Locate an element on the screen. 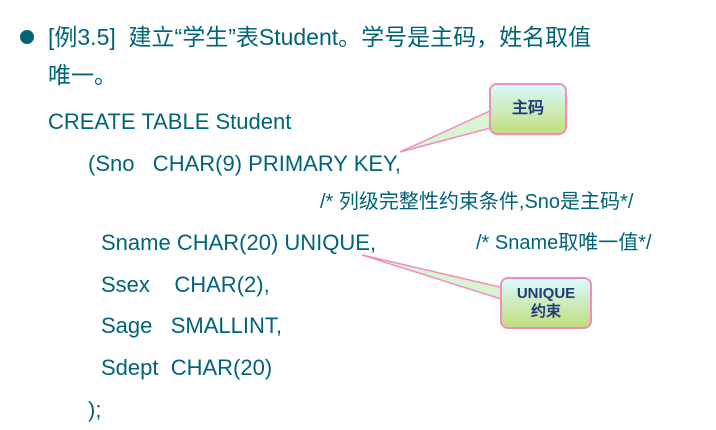 The height and width of the screenshot is (430, 716). code-comment: /* Sname取唯一值*/ is located at coordinates (564, 243).